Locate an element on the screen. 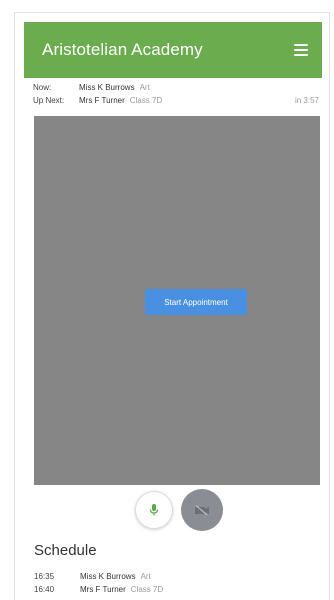 The width and height of the screenshot is (334, 600). schedule-heading: Schedule is located at coordinates (65, 550).